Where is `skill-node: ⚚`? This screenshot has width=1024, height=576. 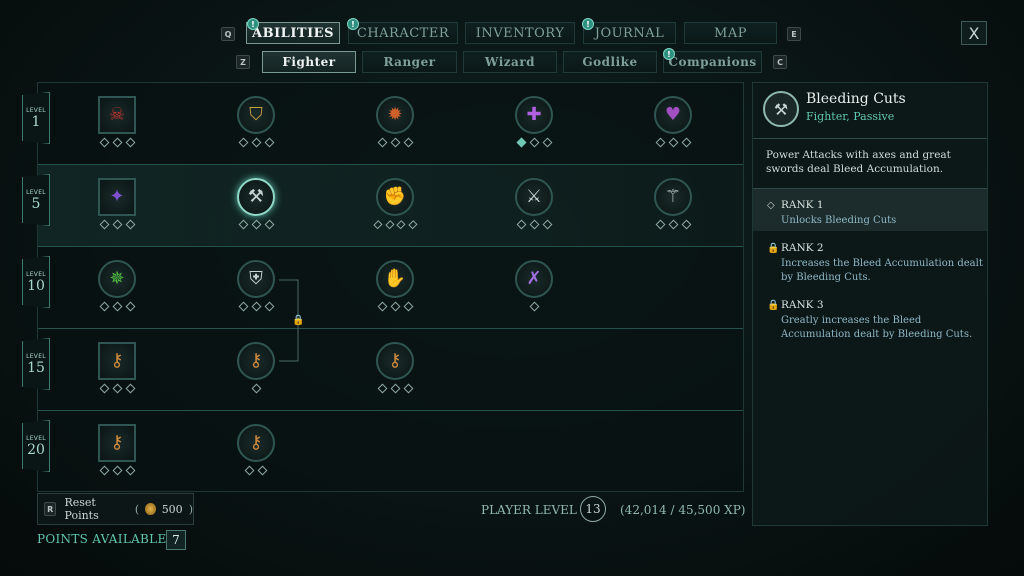
skill-node: ⚚ is located at coordinates (673, 208).